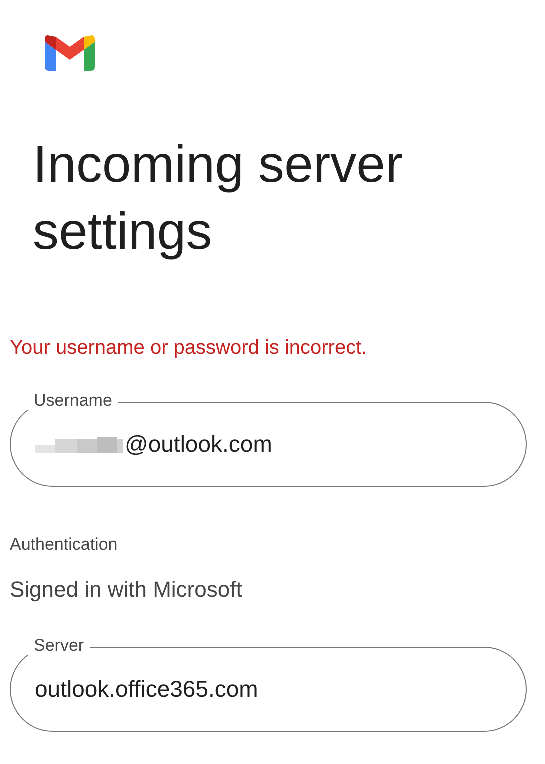 The height and width of the screenshot is (764, 545). I want to click on field-value: @outlook.com, so click(198, 444).